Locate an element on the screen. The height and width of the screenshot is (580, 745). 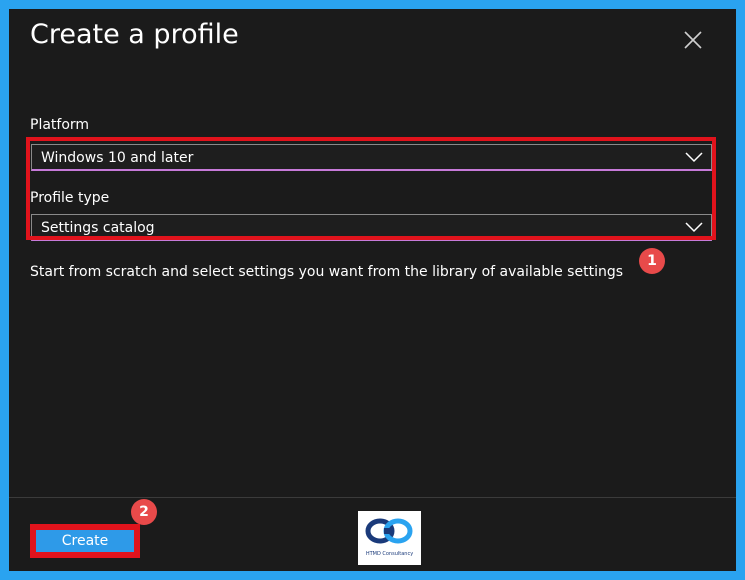
htmd-logo: HTMD Consultancy is located at coordinates (389, 538).